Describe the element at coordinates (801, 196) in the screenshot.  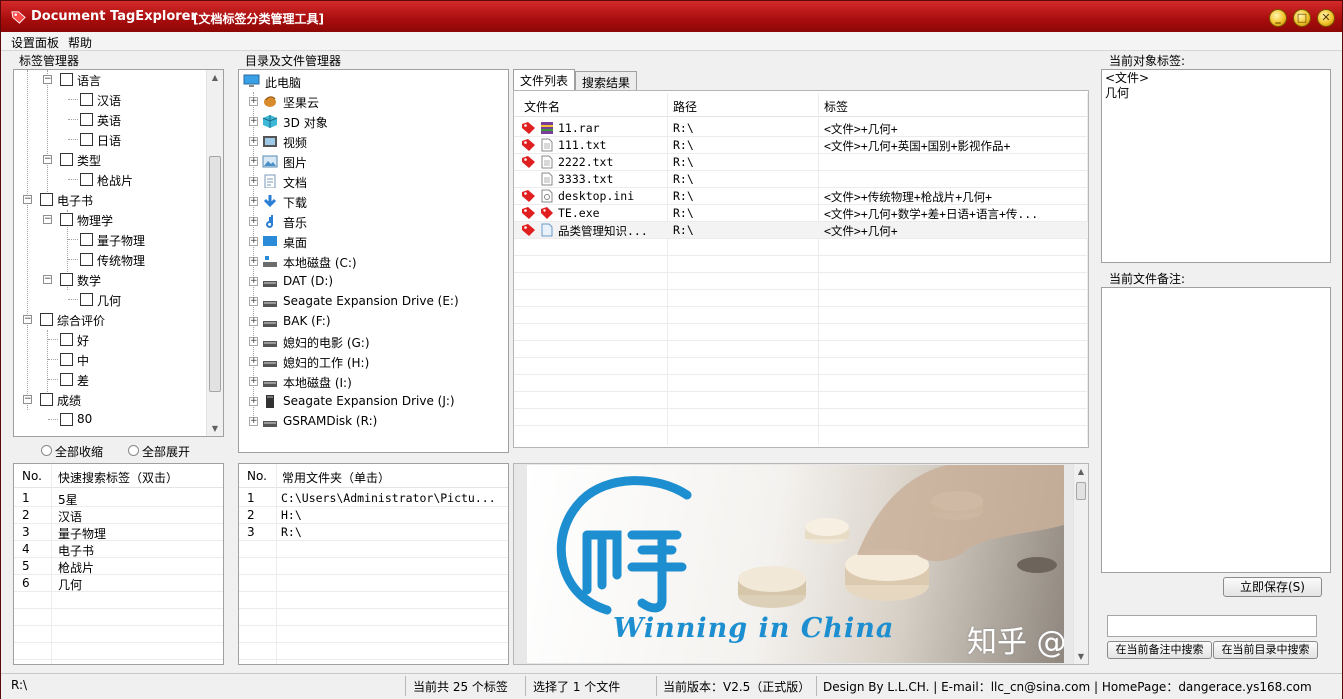
I see `file-row: desktop.ini R:\ <文件>+传统物理+枪战片+几何+` at that location.